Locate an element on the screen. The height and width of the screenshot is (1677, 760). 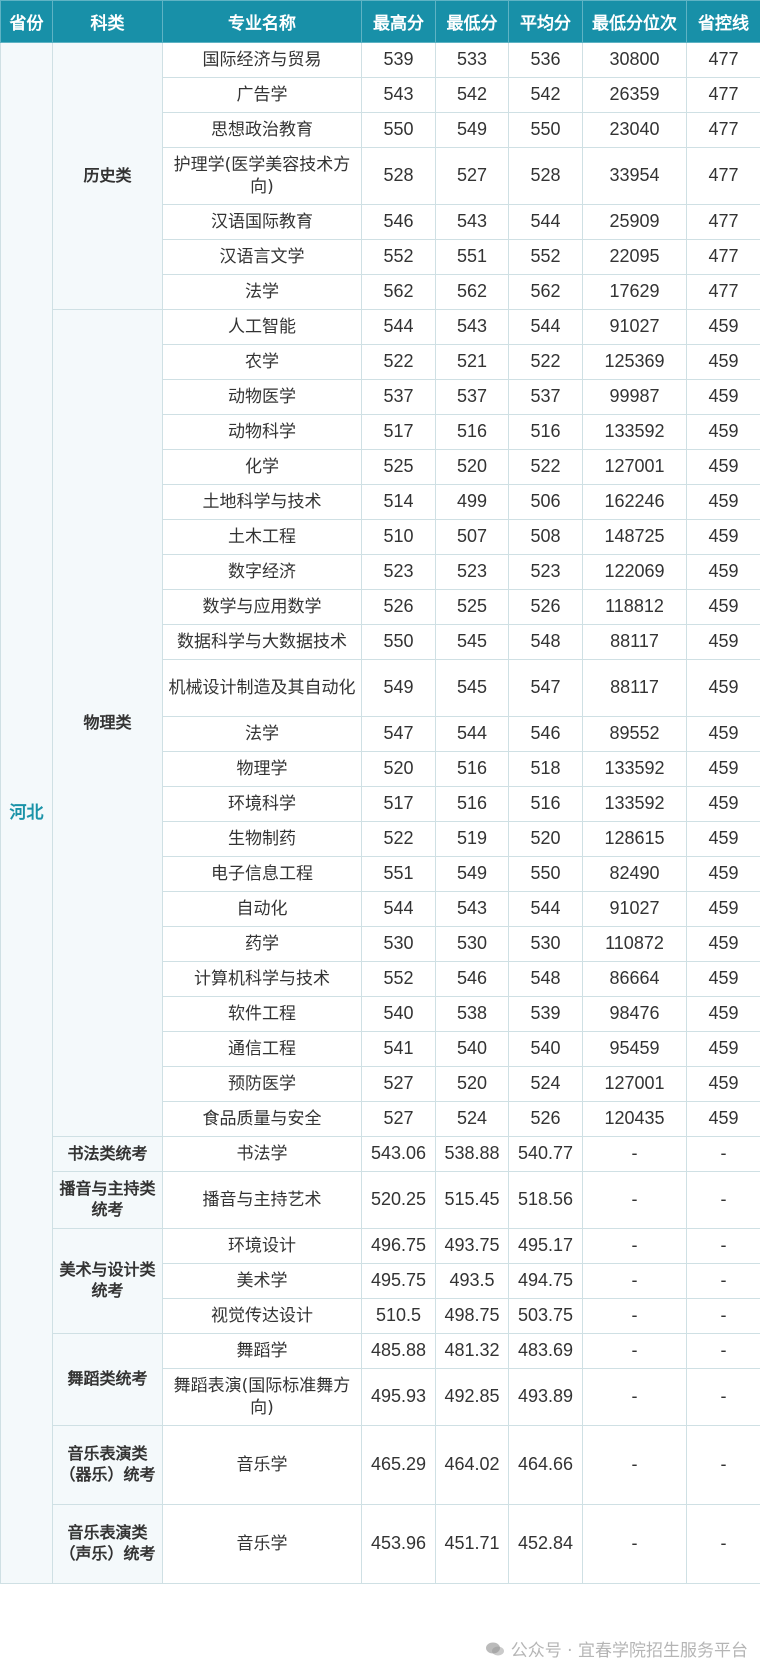
header-min-rank: 最低分位次 is located at coordinates (634, 21).